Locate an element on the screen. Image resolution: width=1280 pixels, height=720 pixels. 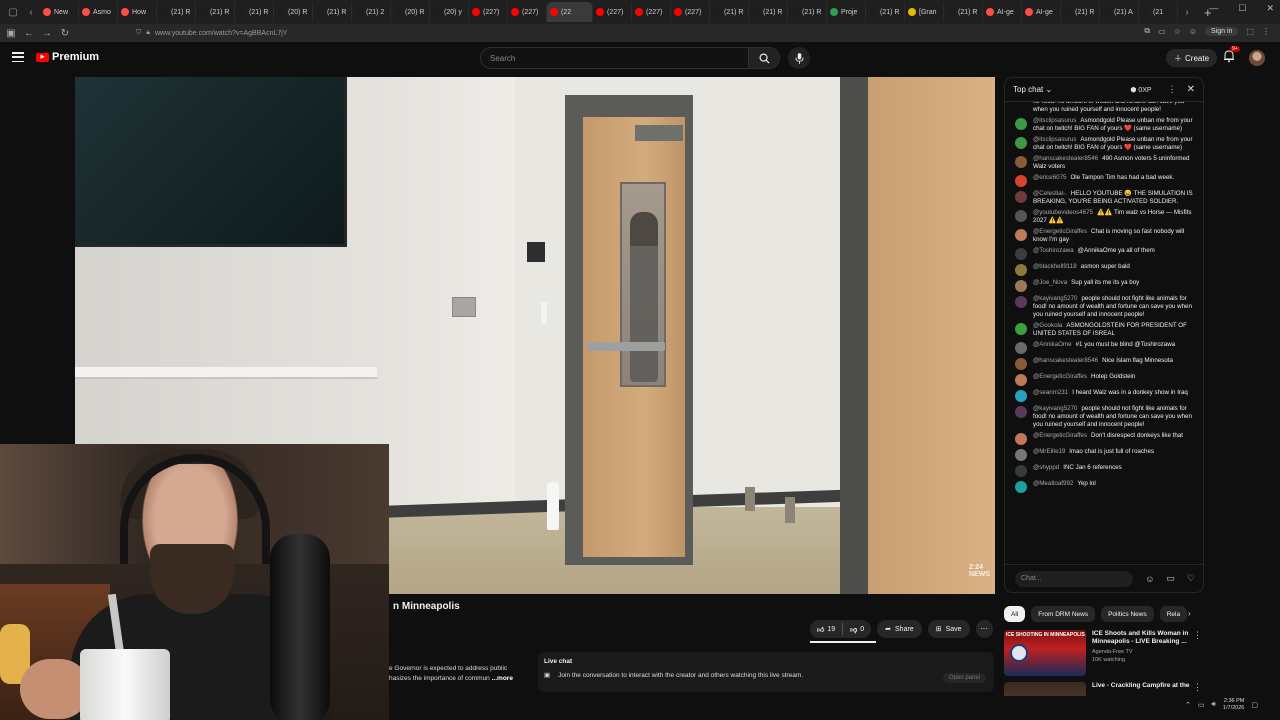
browser-tab: (21) 2 is located at coordinates (371, 12).